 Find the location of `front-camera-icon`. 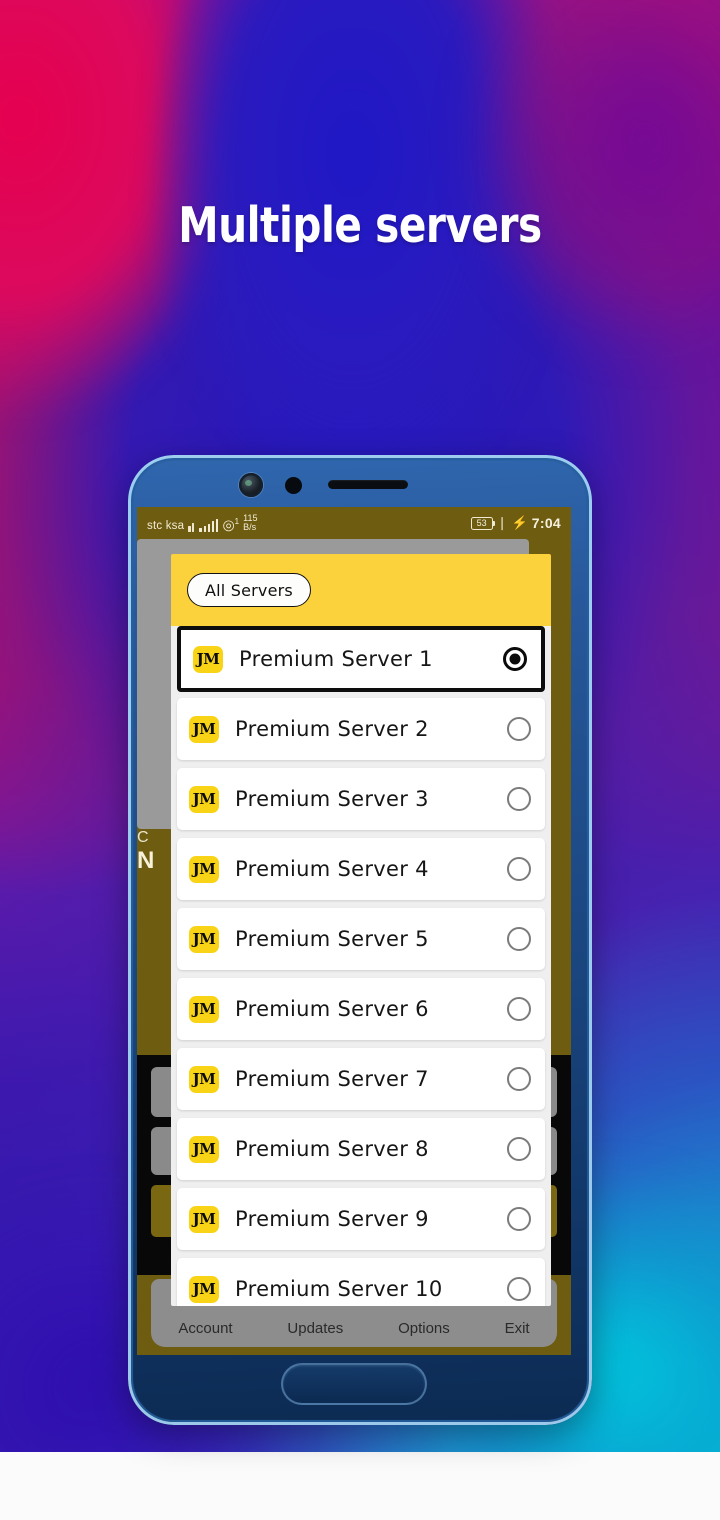

front-camera-icon is located at coordinates (251, 485).